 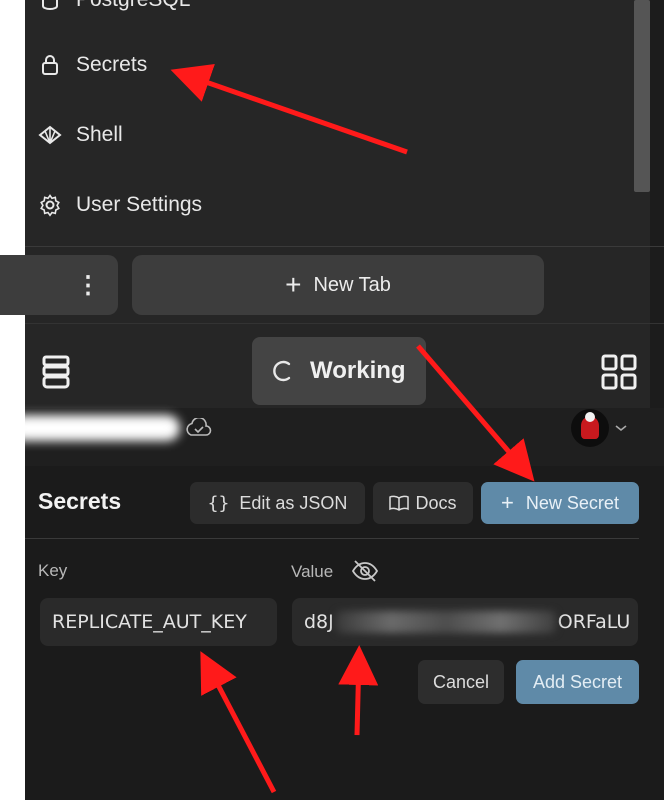 I want to click on annotation-arrow-new-secret, so click(x=475, y=413).